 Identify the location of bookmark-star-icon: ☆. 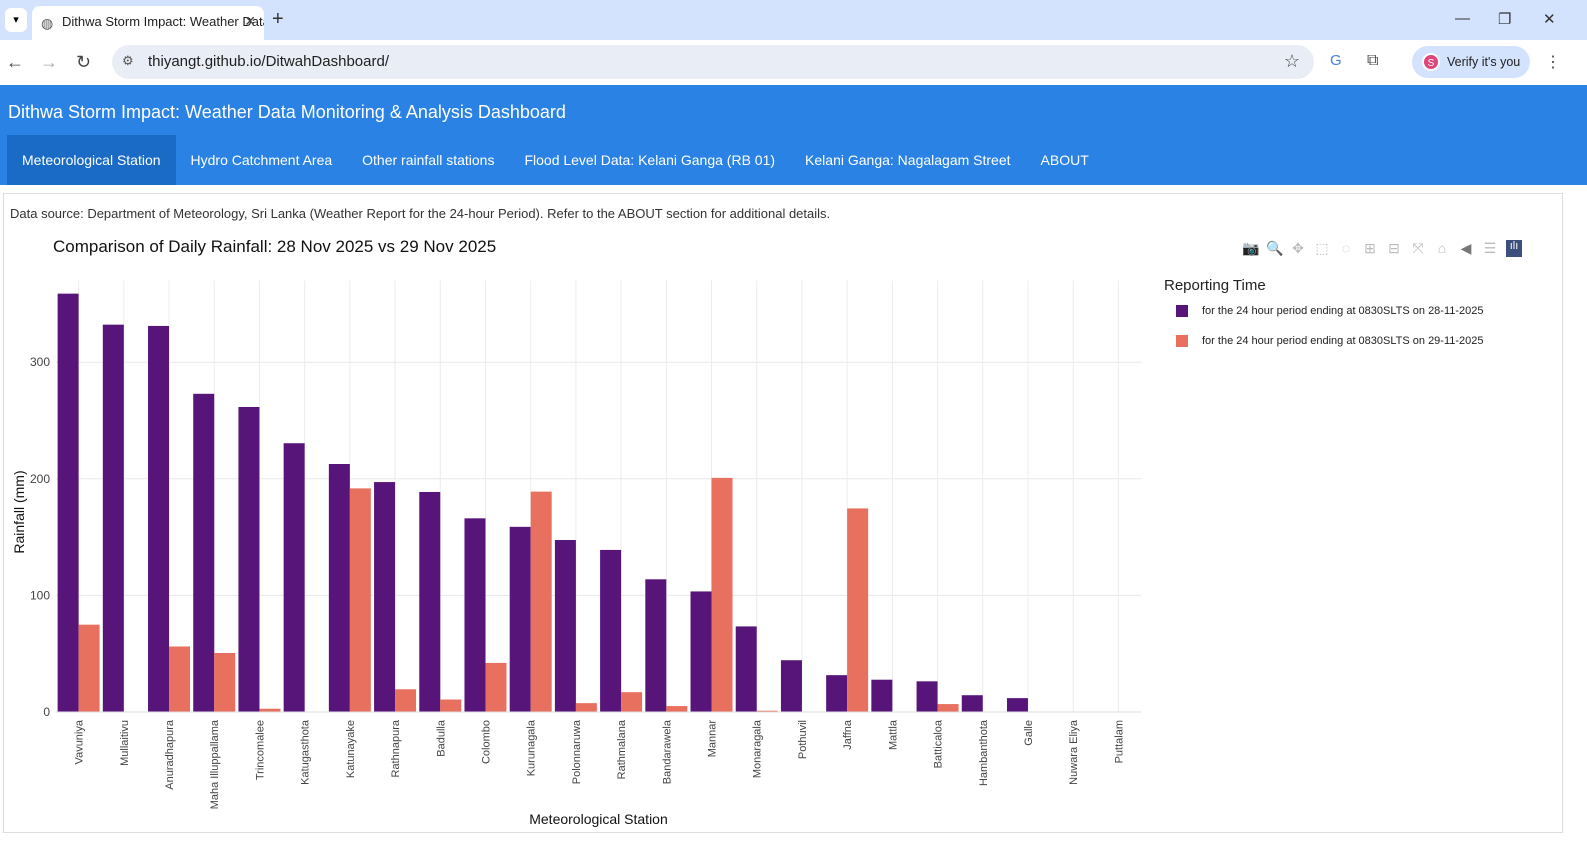
(1292, 61).